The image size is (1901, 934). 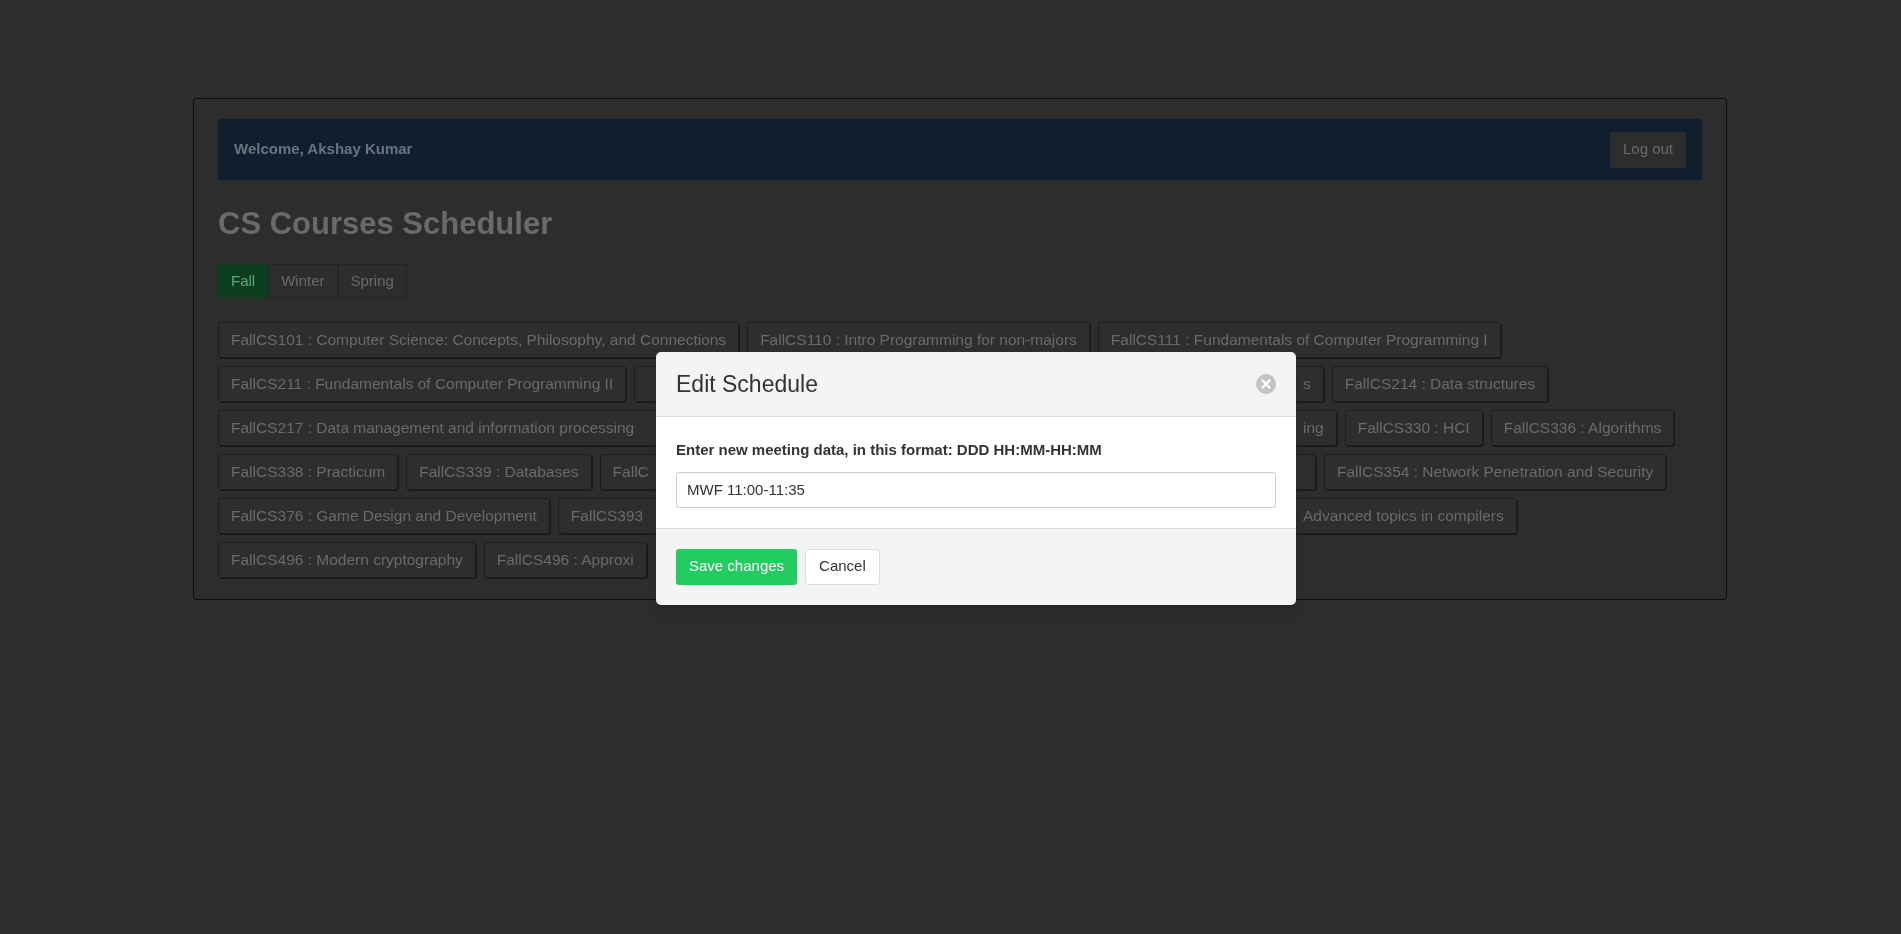 What do you see at coordinates (479, 340) in the screenshot?
I see `course-button: FallCS101 : Computer Science: Concepts, Philosophy, and Connections` at bounding box center [479, 340].